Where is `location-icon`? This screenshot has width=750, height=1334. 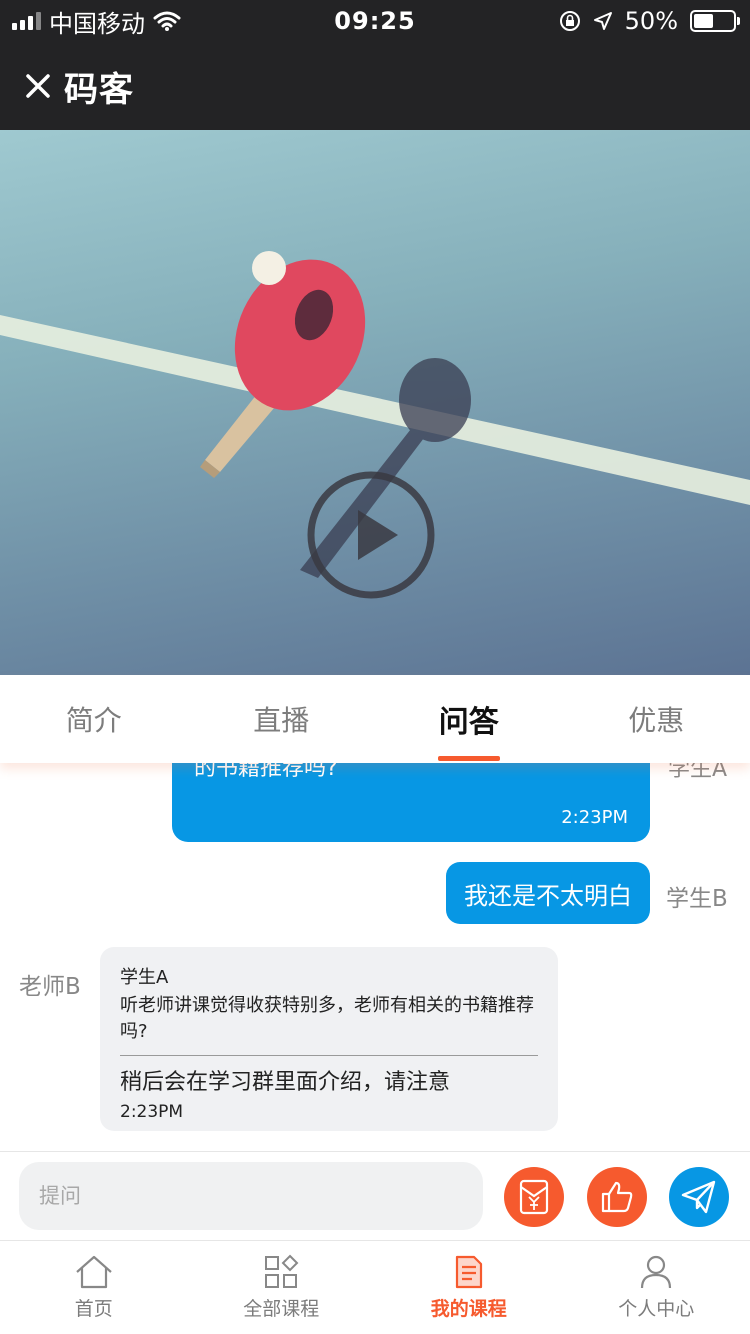
location-icon is located at coordinates (602, 21).